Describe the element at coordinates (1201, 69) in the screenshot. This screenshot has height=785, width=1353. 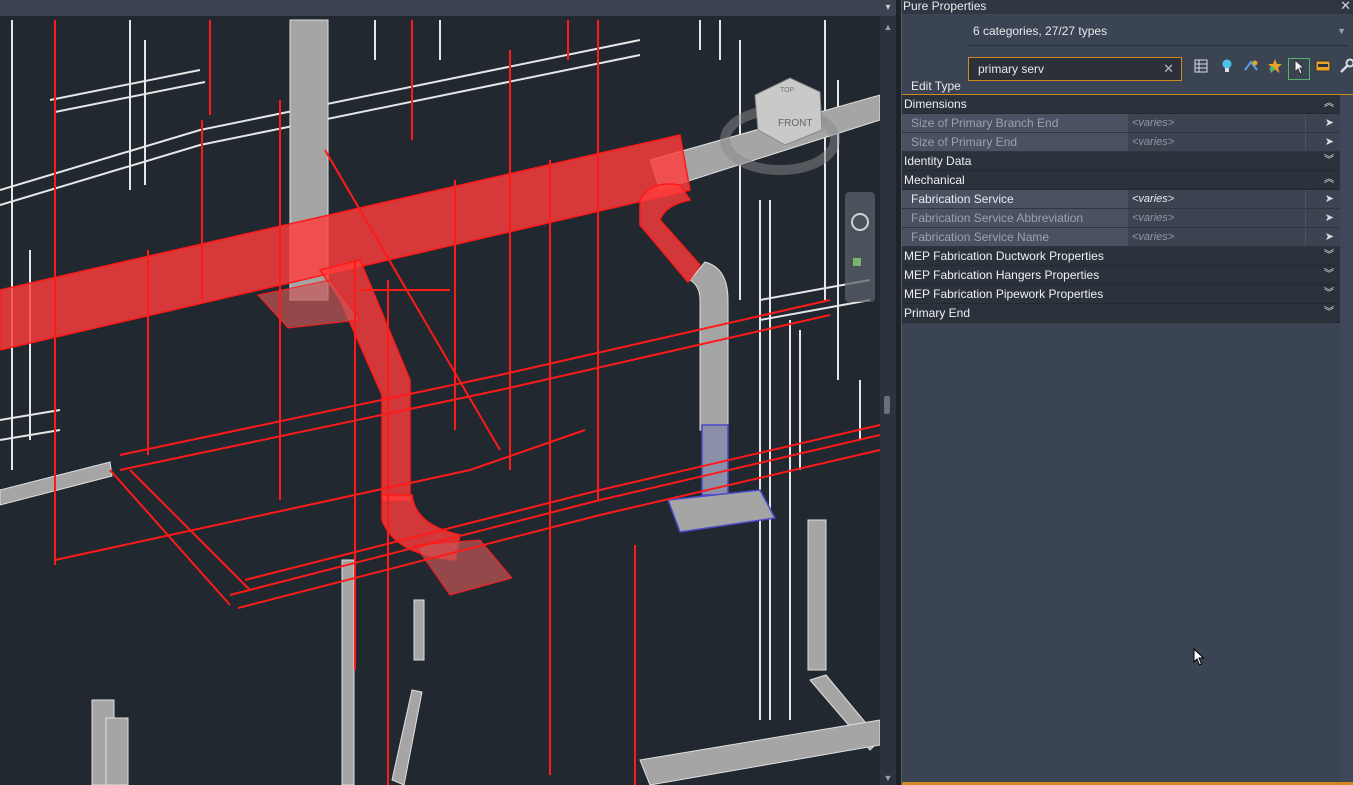
I see `table-list-icon` at that location.